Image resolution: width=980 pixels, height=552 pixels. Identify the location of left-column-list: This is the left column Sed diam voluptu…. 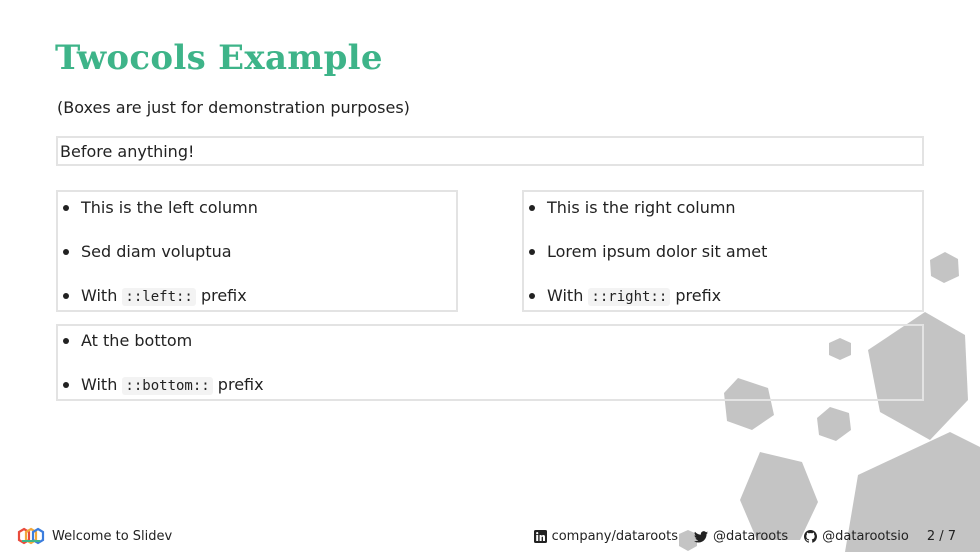
(158, 260).